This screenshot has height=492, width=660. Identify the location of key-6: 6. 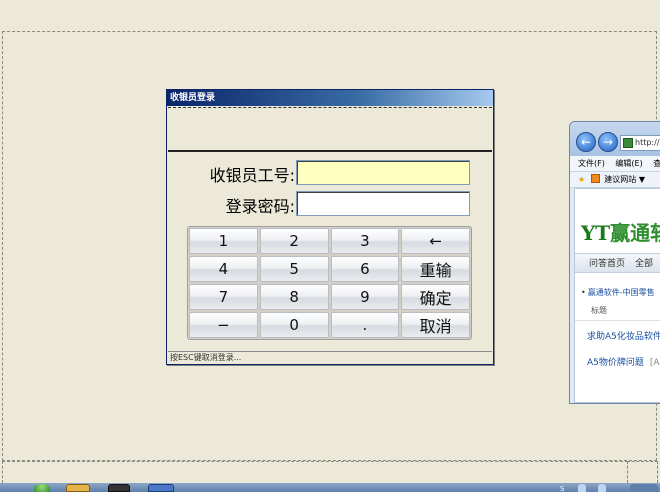
(365, 269).